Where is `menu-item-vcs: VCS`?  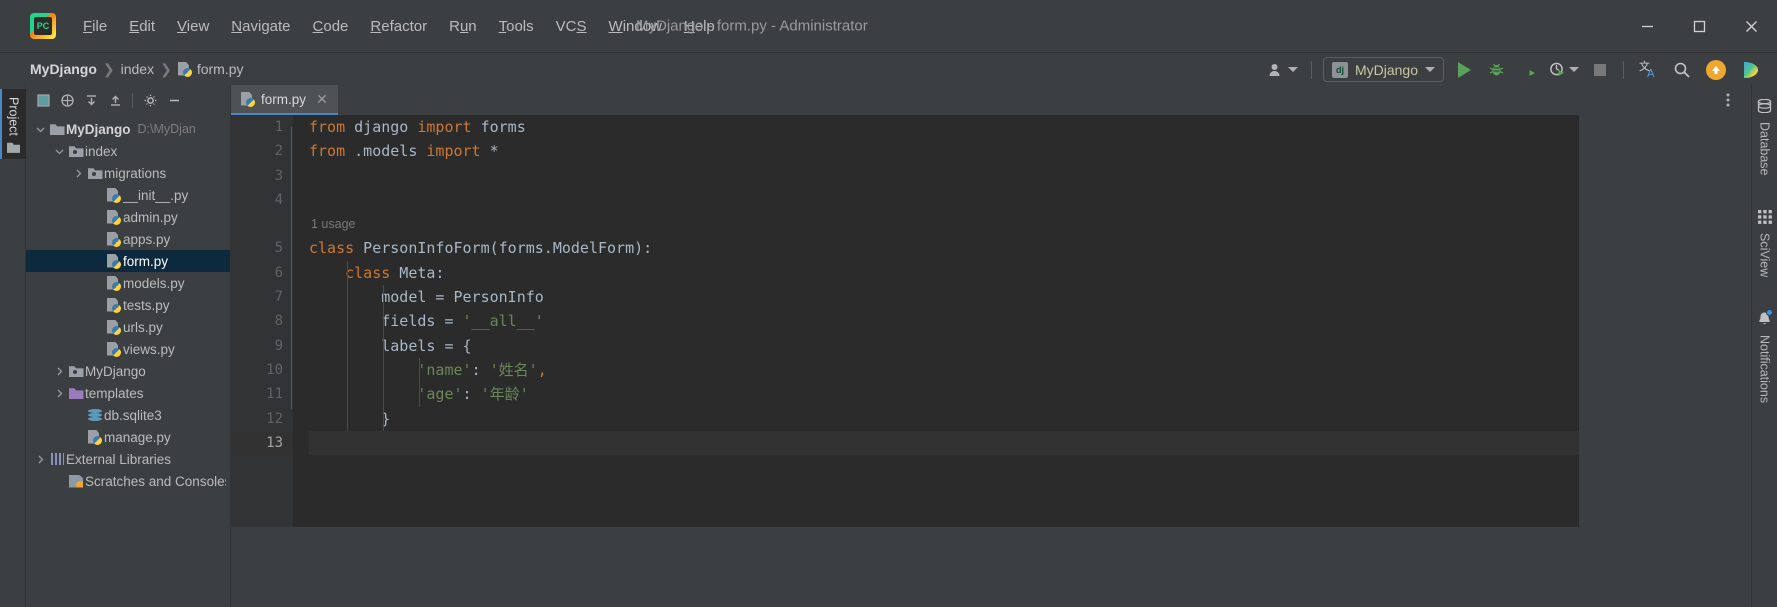
menu-item-vcs: VCS is located at coordinates (571, 26).